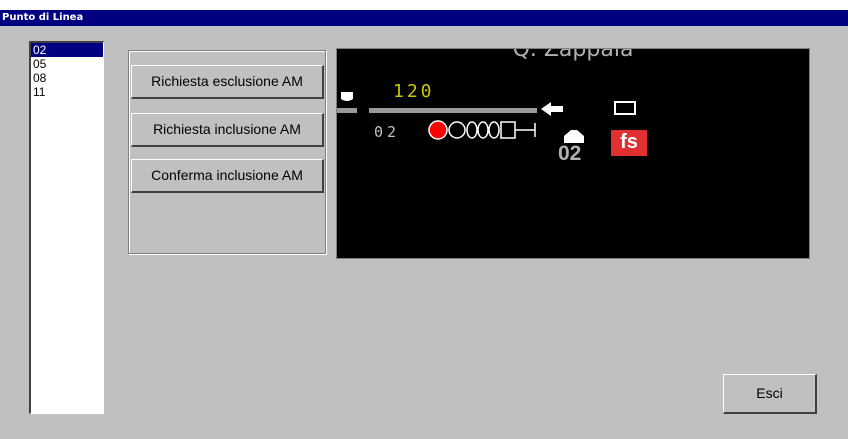 The image size is (848, 439). Describe the element at coordinates (414, 91) in the screenshot. I see `speed-limit: 120` at that location.